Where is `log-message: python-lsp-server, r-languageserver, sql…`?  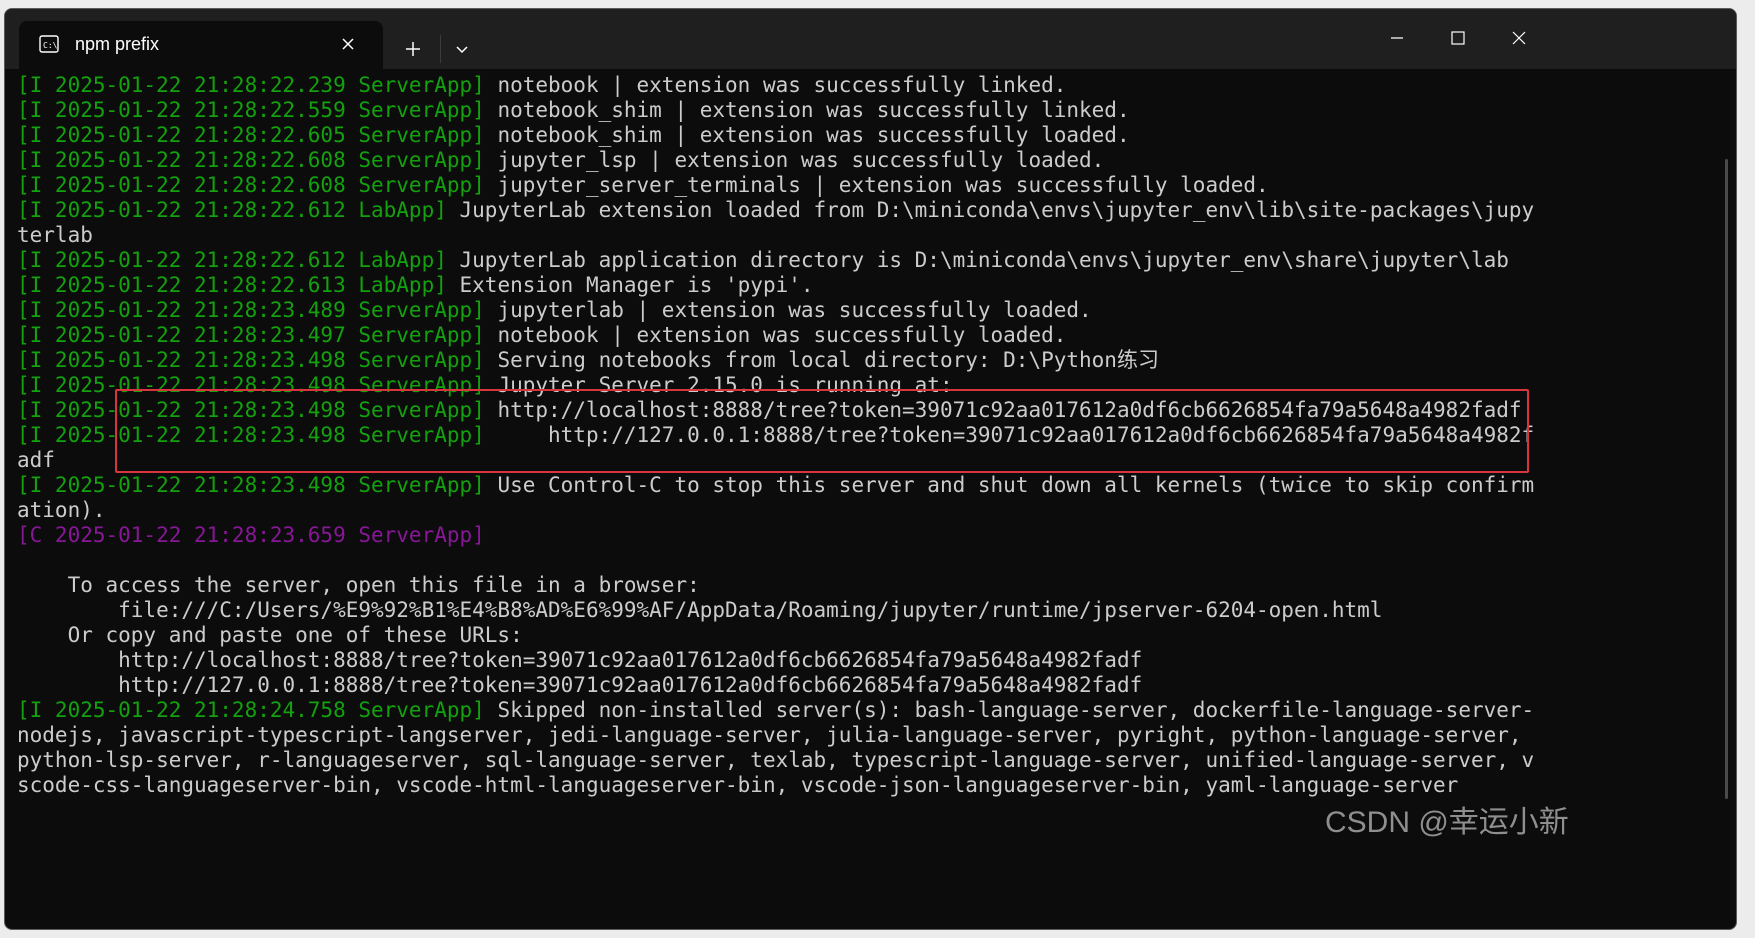
log-message: python-lsp-server, r-languageserver, sql… is located at coordinates (776, 760).